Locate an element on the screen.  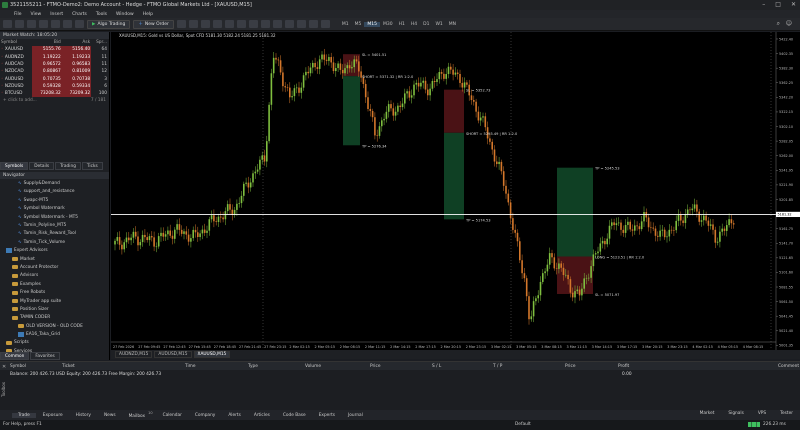
column-header: Time is located at coordinates (190, 366).